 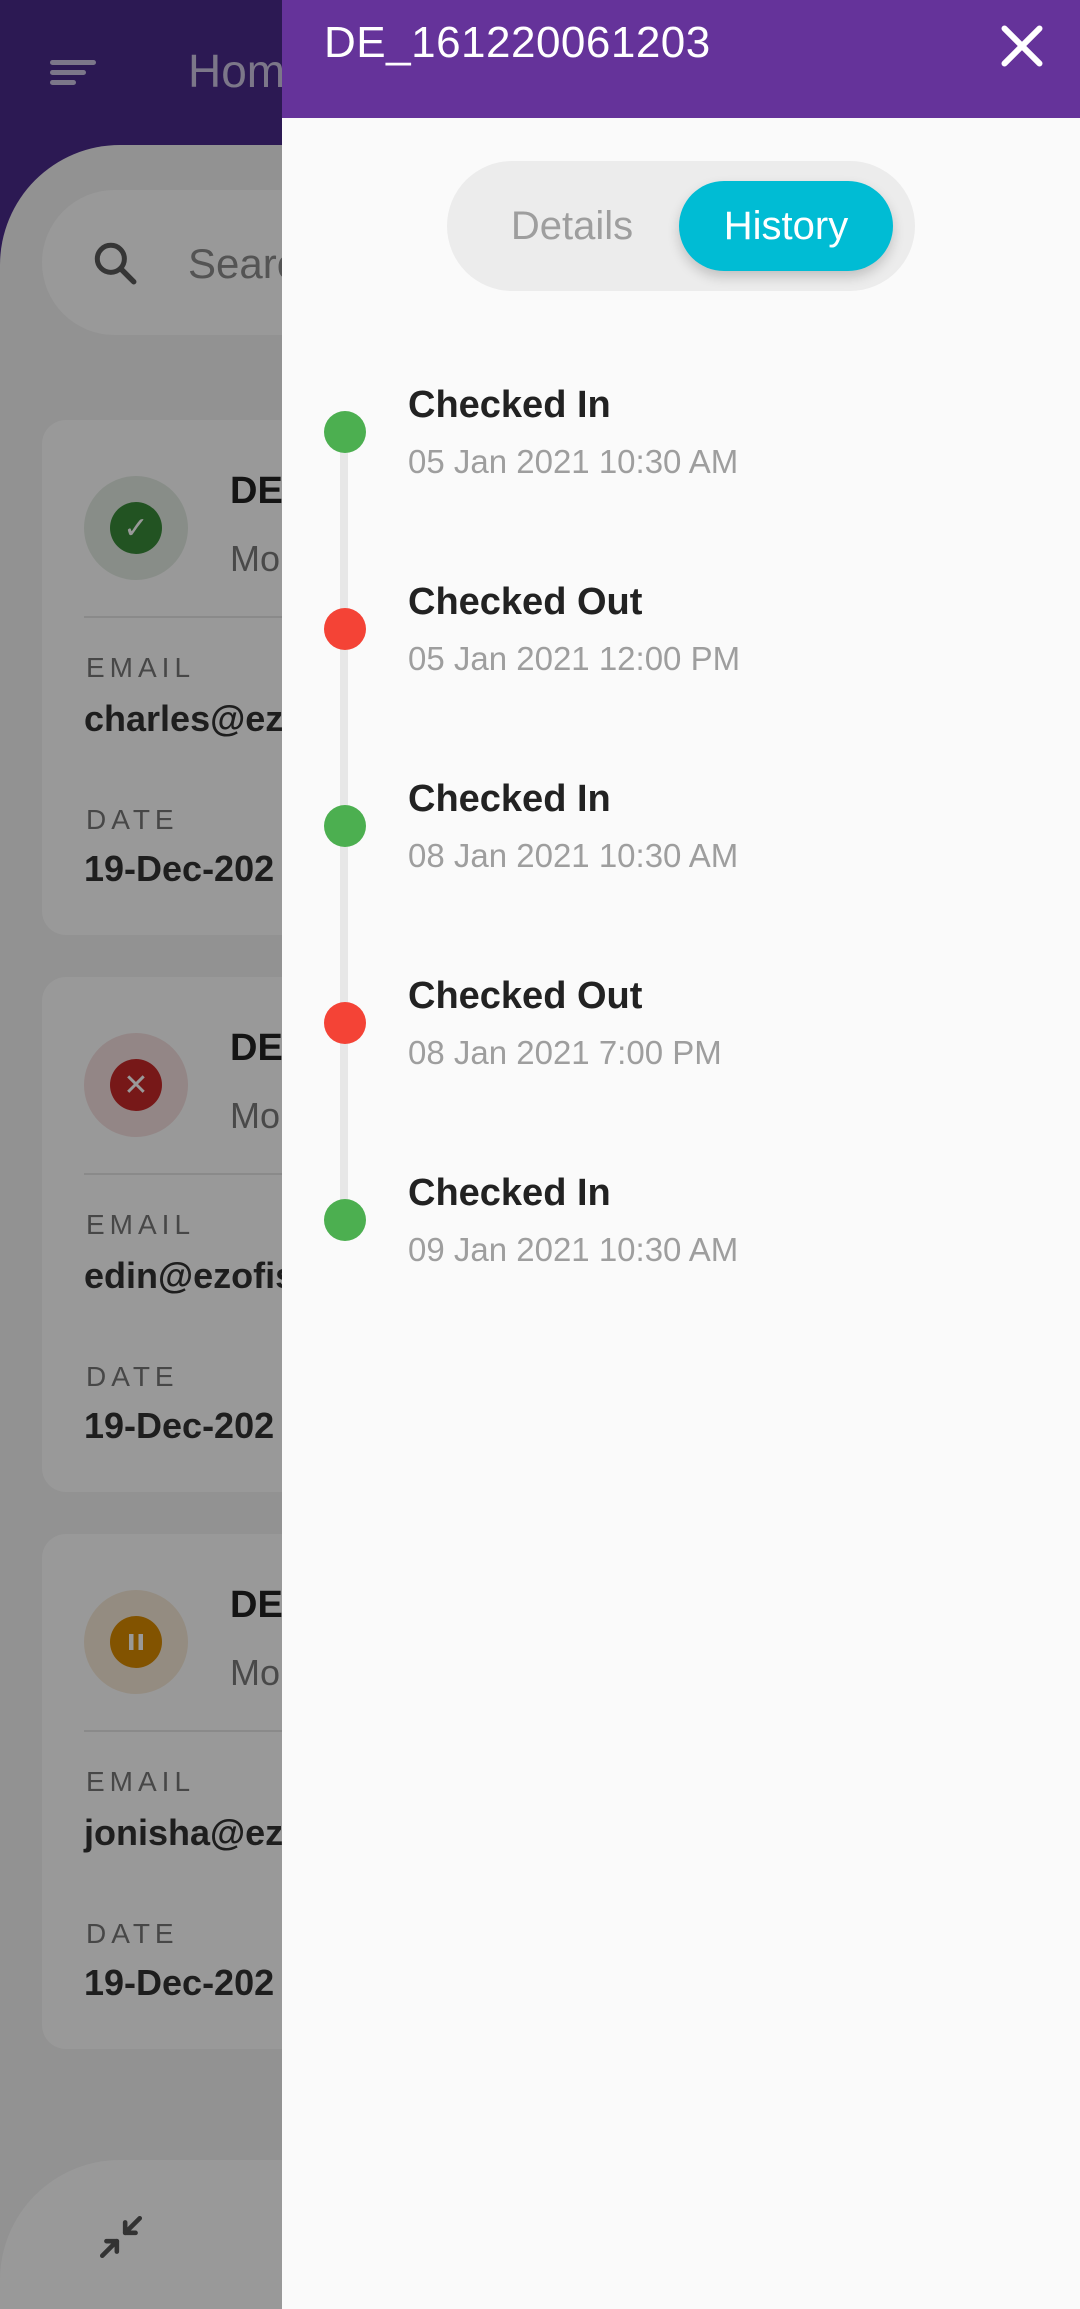 What do you see at coordinates (565, 1052) in the screenshot?
I see `history-event-time: 08 Jan 2021 7:00 PM` at bounding box center [565, 1052].